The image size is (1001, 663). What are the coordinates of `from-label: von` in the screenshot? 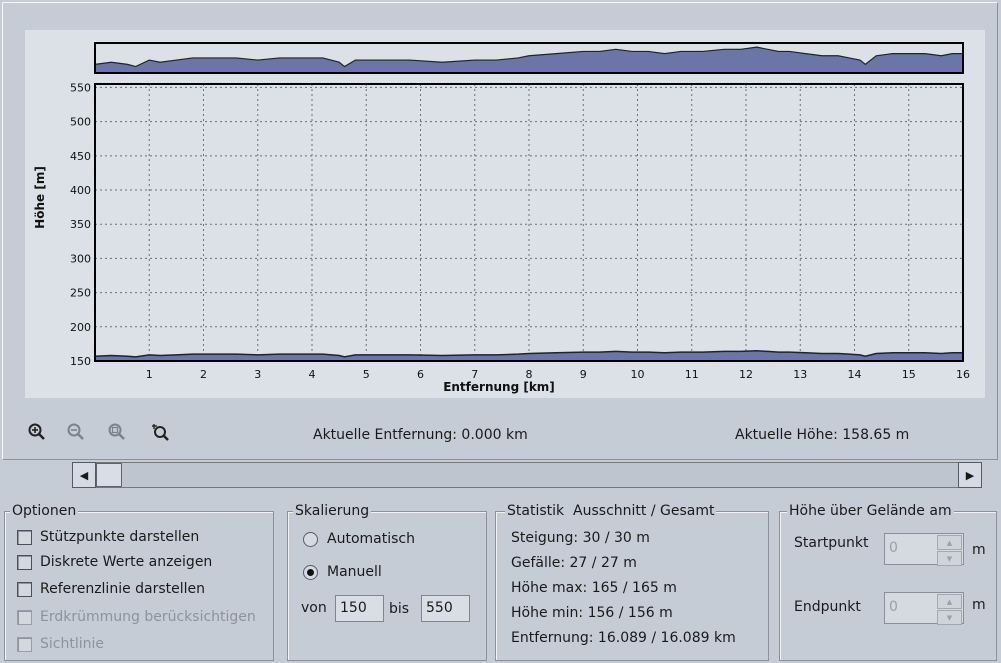 It's located at (314, 608).